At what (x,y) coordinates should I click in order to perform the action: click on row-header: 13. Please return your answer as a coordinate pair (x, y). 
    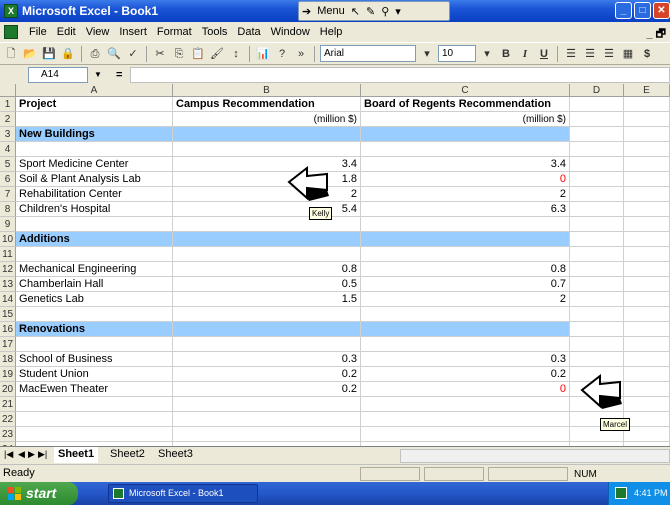
    Looking at the image, I should click on (8, 284).